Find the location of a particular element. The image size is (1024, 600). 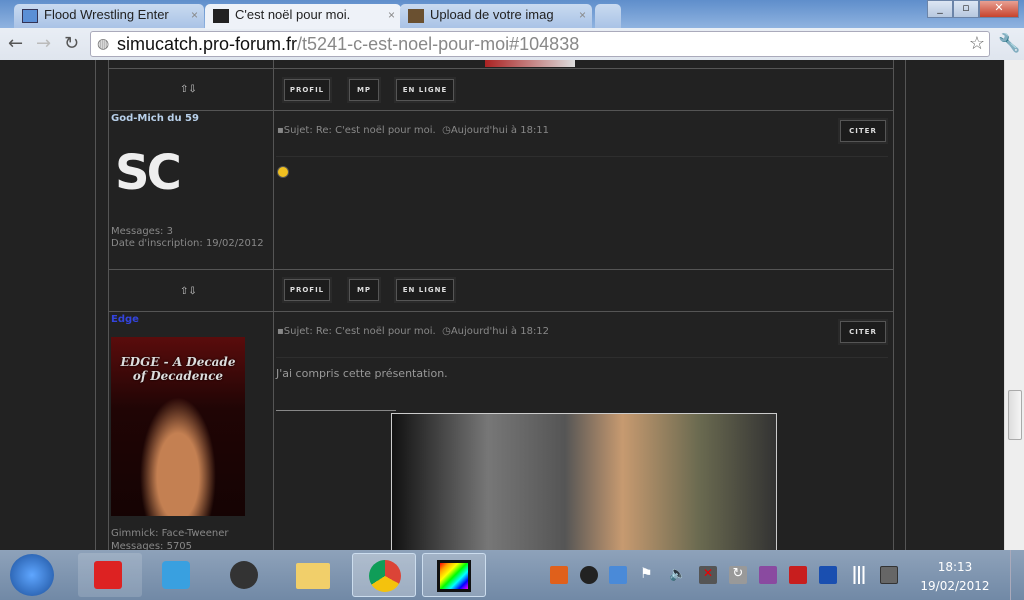

video-editor-taskbar-icon is located at coordinates (454, 575).